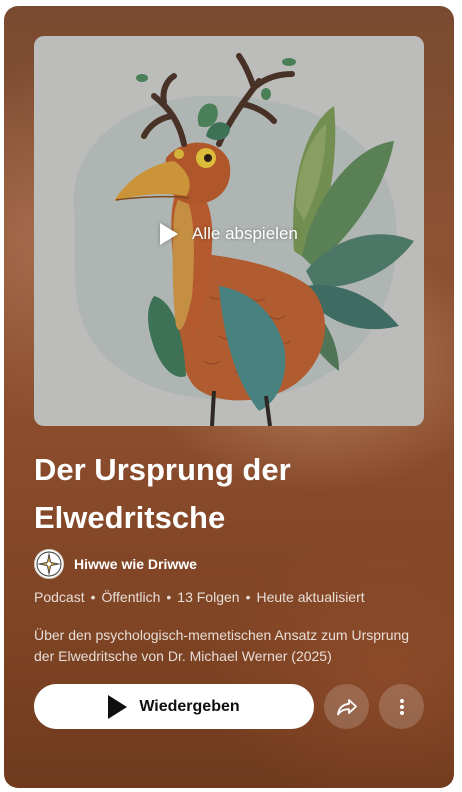  Describe the element at coordinates (189, 706) in the screenshot. I see `play-button-label: Wiedergeben` at that location.